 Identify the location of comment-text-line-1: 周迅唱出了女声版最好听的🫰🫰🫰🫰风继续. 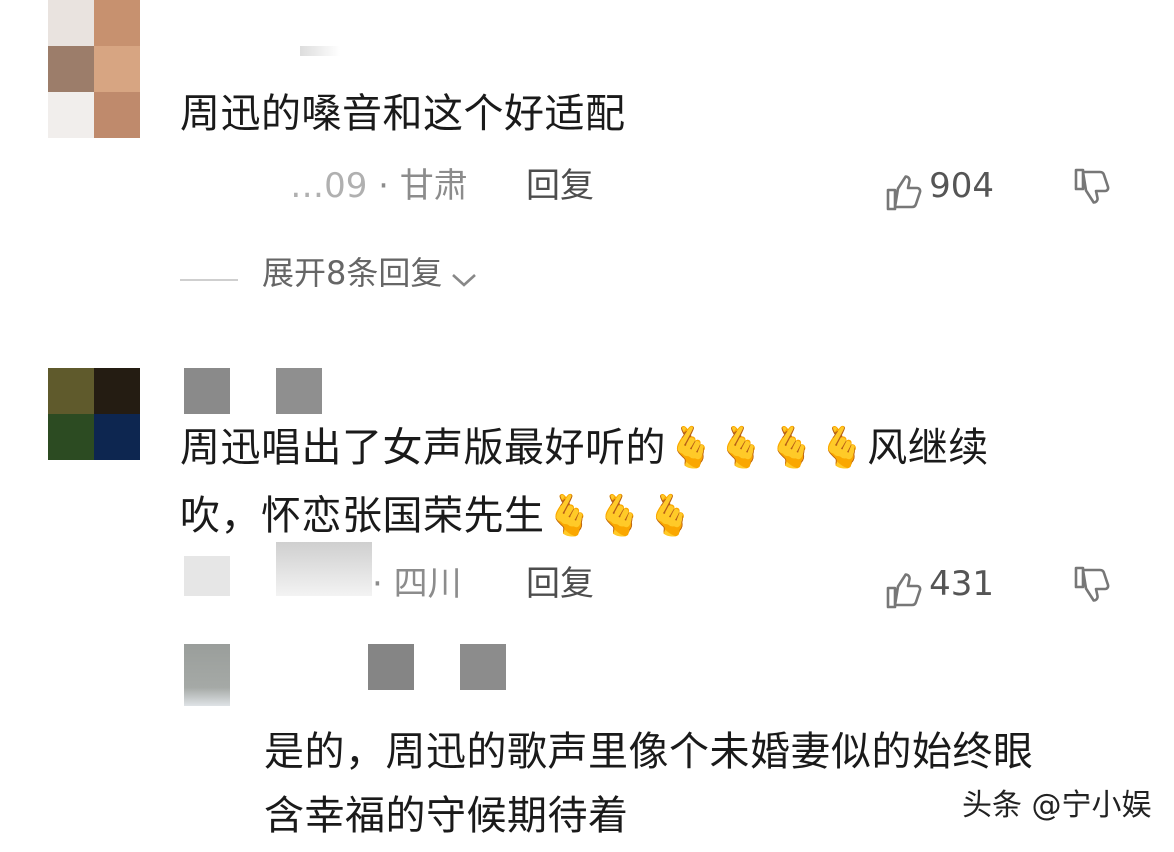
(584, 448).